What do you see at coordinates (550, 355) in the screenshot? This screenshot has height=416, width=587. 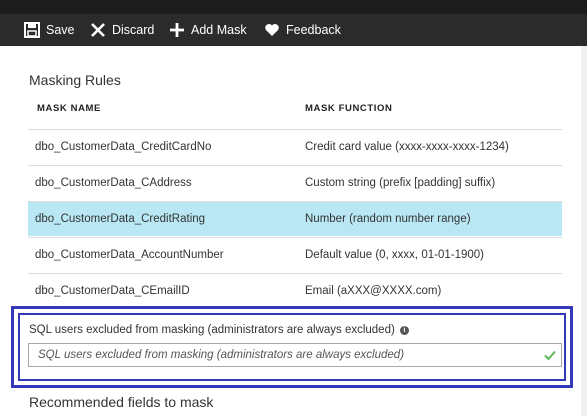 I see `check-icon` at bounding box center [550, 355].